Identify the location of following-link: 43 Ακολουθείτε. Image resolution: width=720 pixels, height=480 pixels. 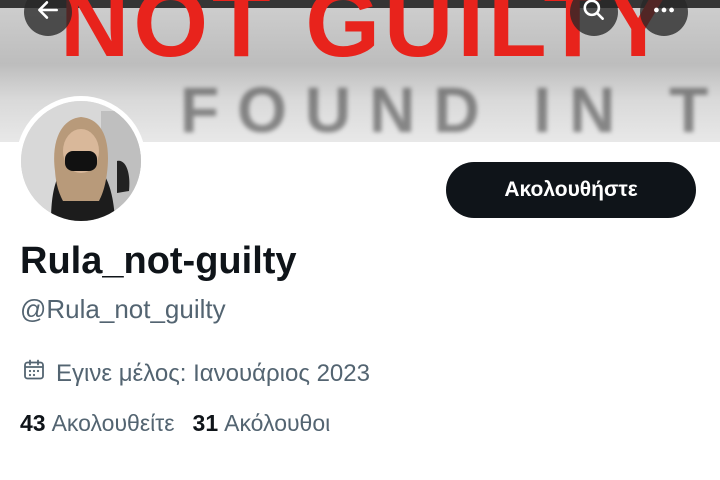
(97, 423).